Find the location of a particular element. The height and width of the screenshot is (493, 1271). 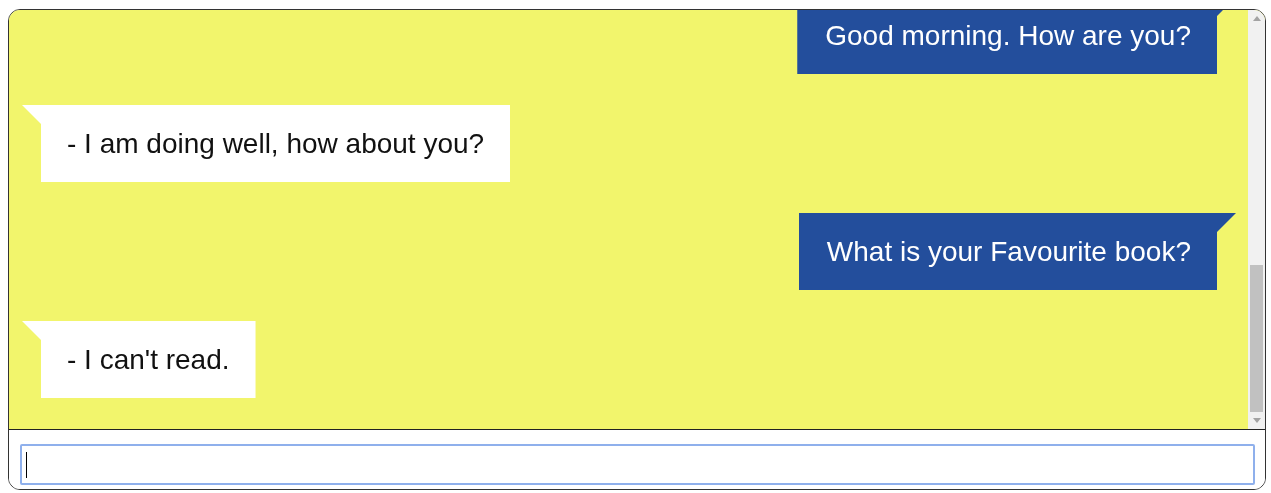

scroll-down-arrow-icon is located at coordinates (1256, 420).